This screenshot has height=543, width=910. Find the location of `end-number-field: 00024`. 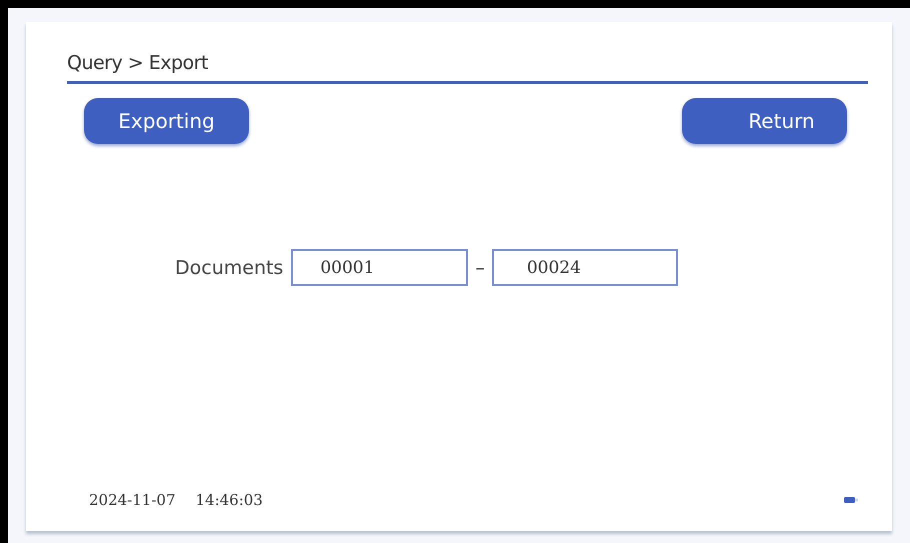

end-number-field: 00024 is located at coordinates (585, 267).